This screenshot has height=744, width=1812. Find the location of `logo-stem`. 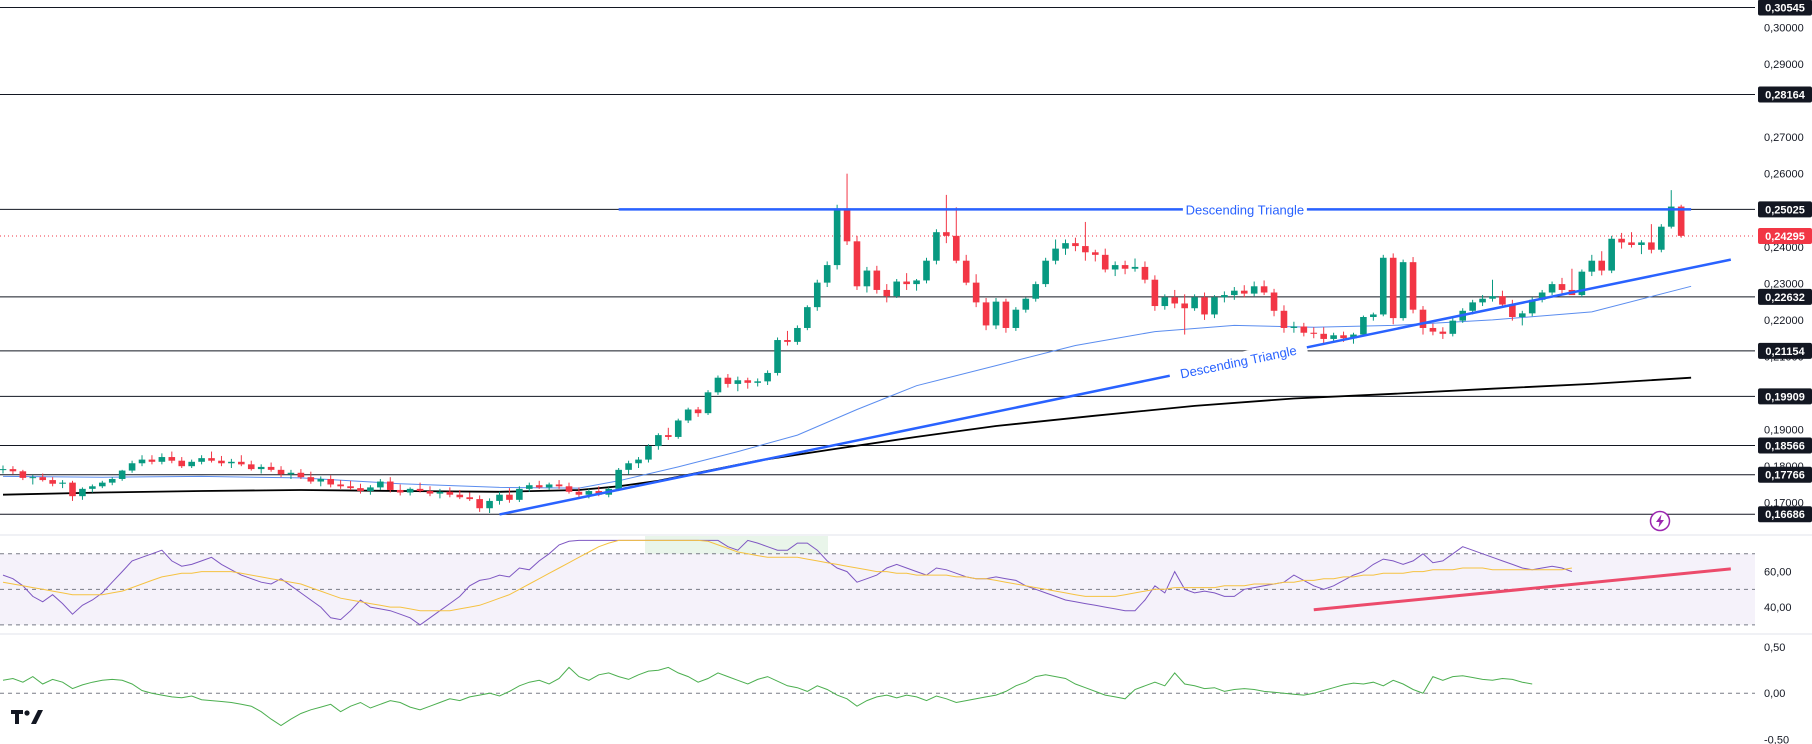

logo-stem is located at coordinates (17, 717).